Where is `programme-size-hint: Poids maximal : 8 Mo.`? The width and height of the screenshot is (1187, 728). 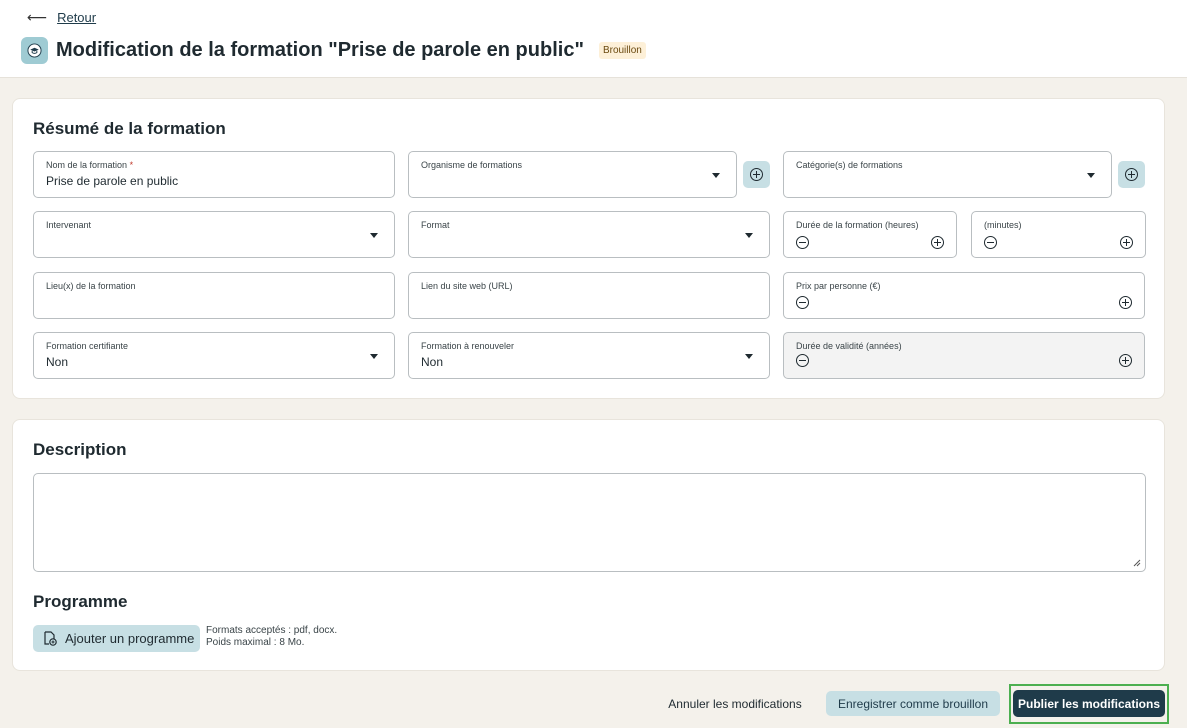
programme-size-hint: Poids maximal : 8 Mo. is located at coordinates (255, 642).